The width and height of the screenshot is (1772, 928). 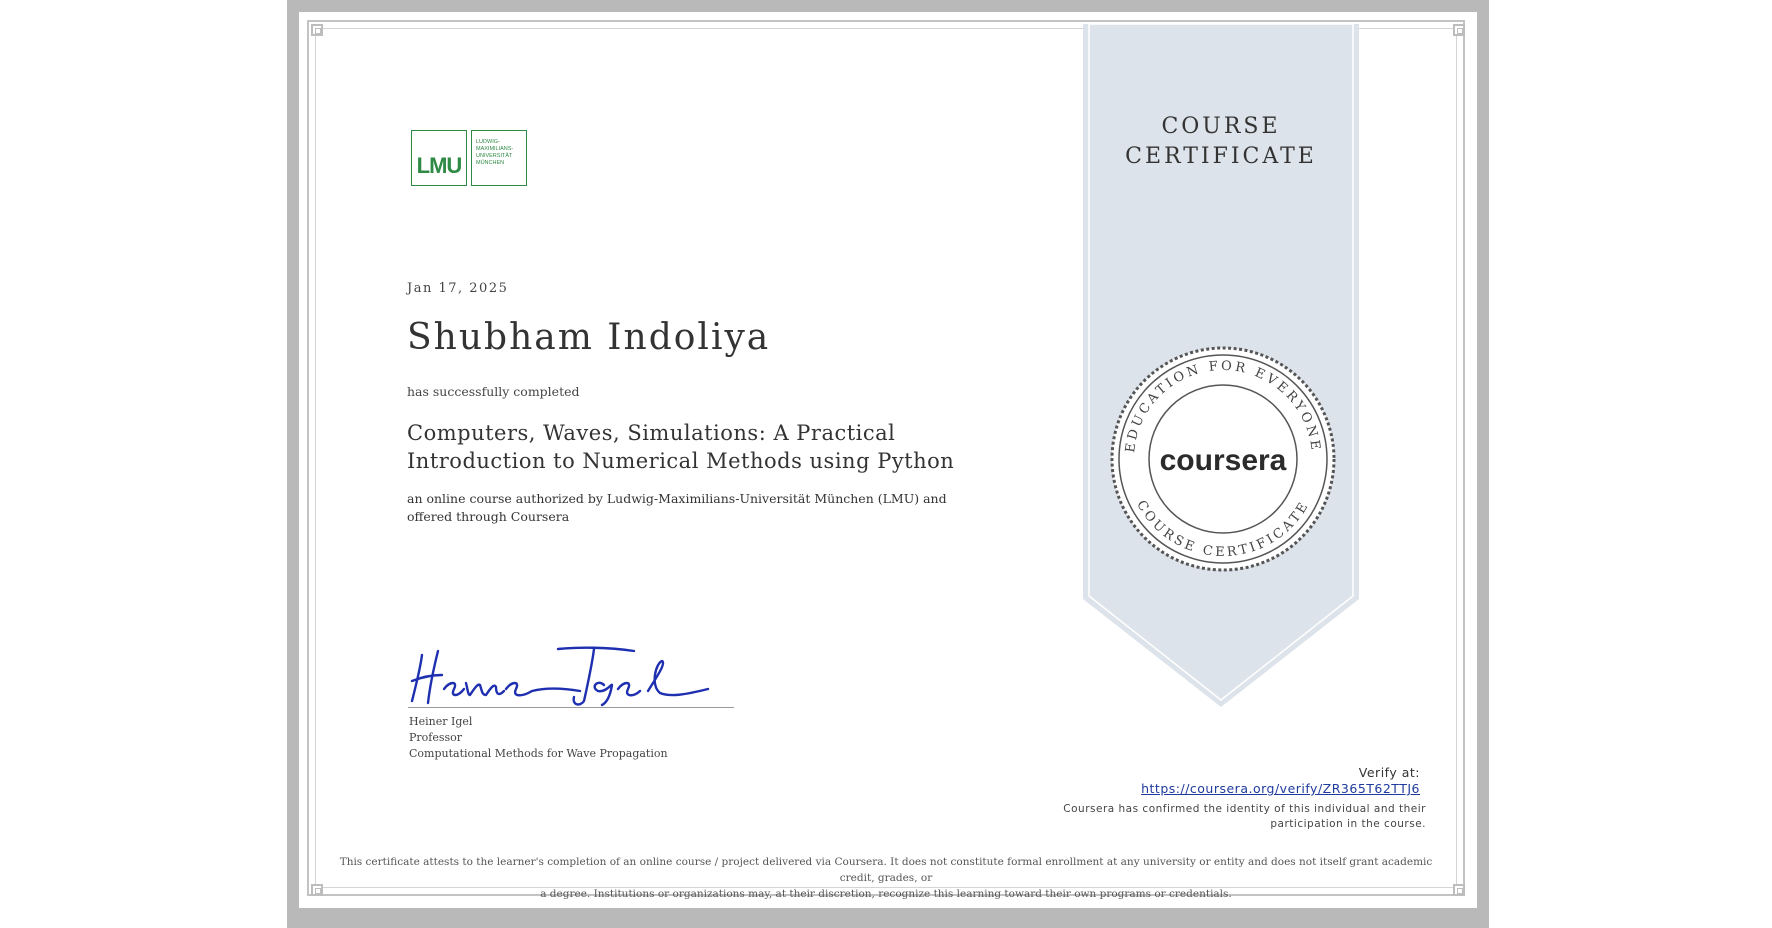 I want to click on lmu-logo-mark: LMU, so click(x=439, y=158).